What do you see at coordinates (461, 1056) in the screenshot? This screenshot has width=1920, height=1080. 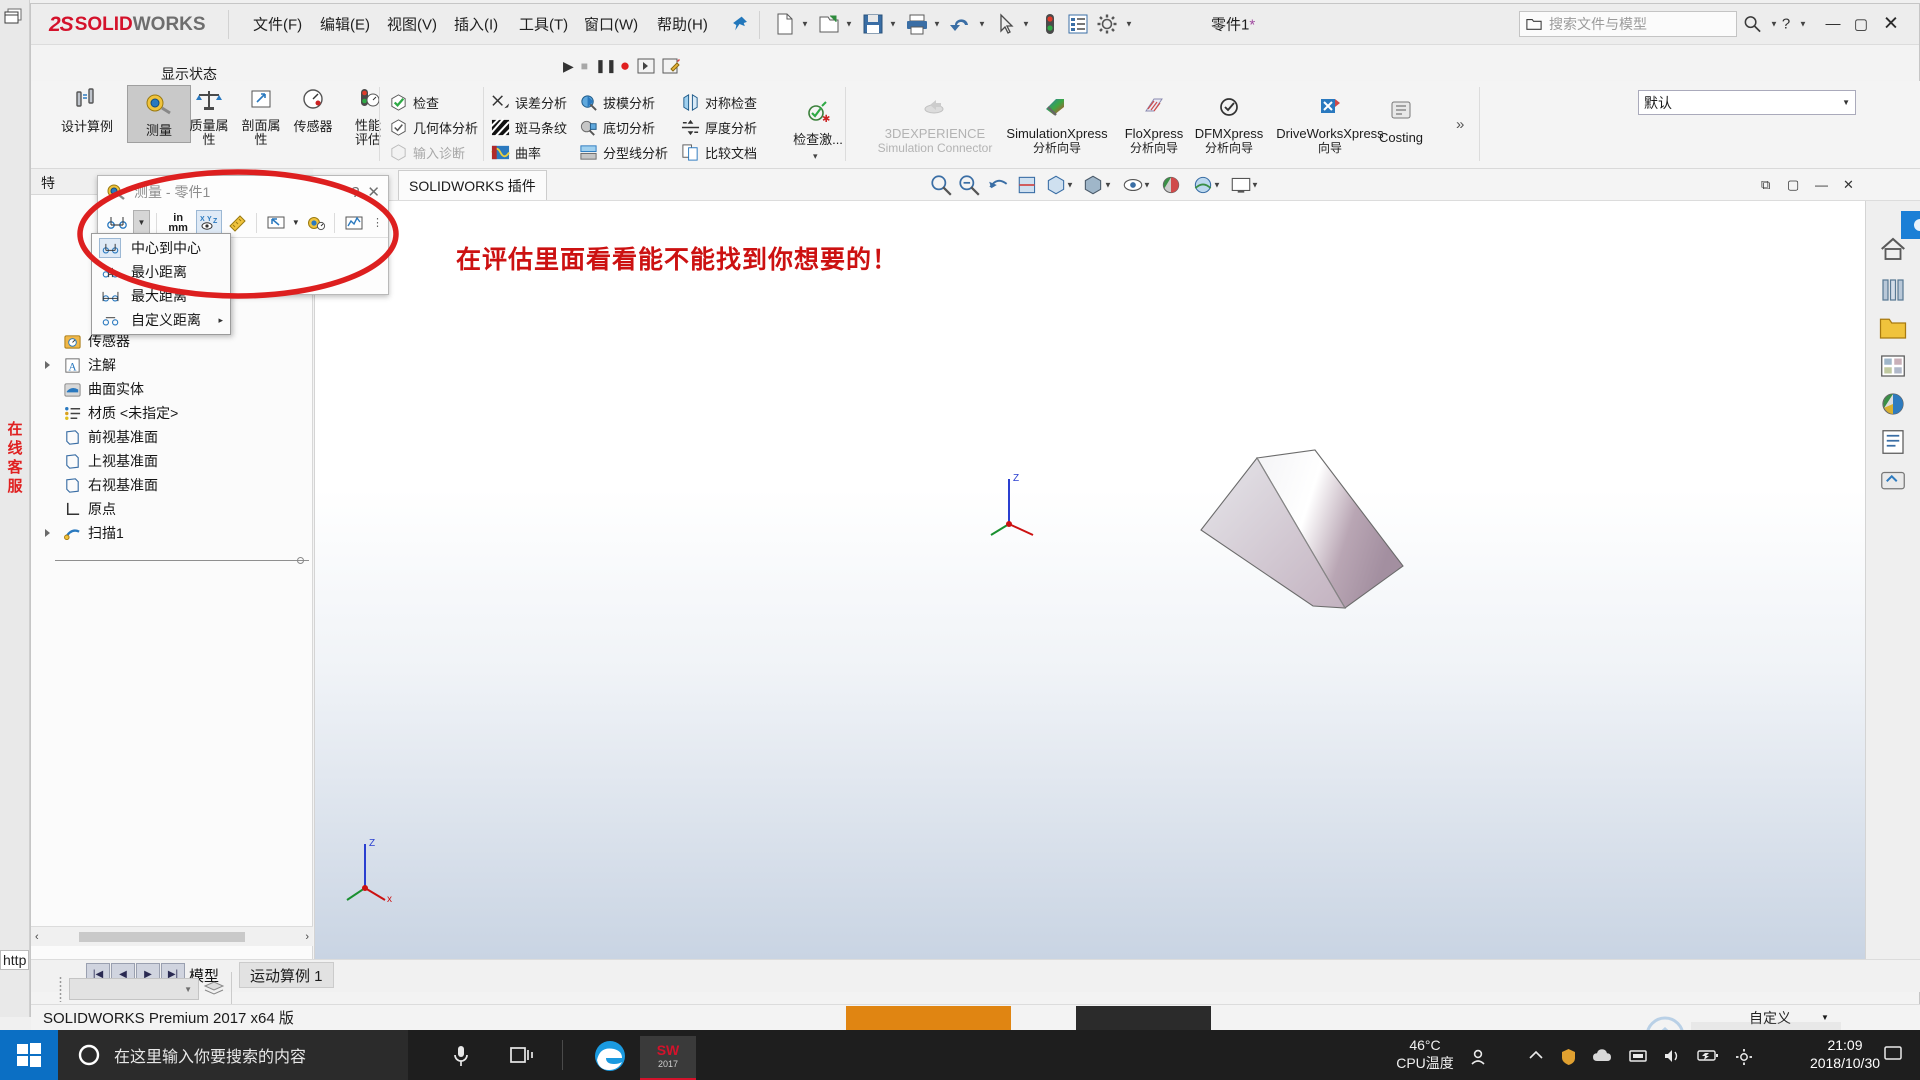 I see `microphone-icon` at bounding box center [461, 1056].